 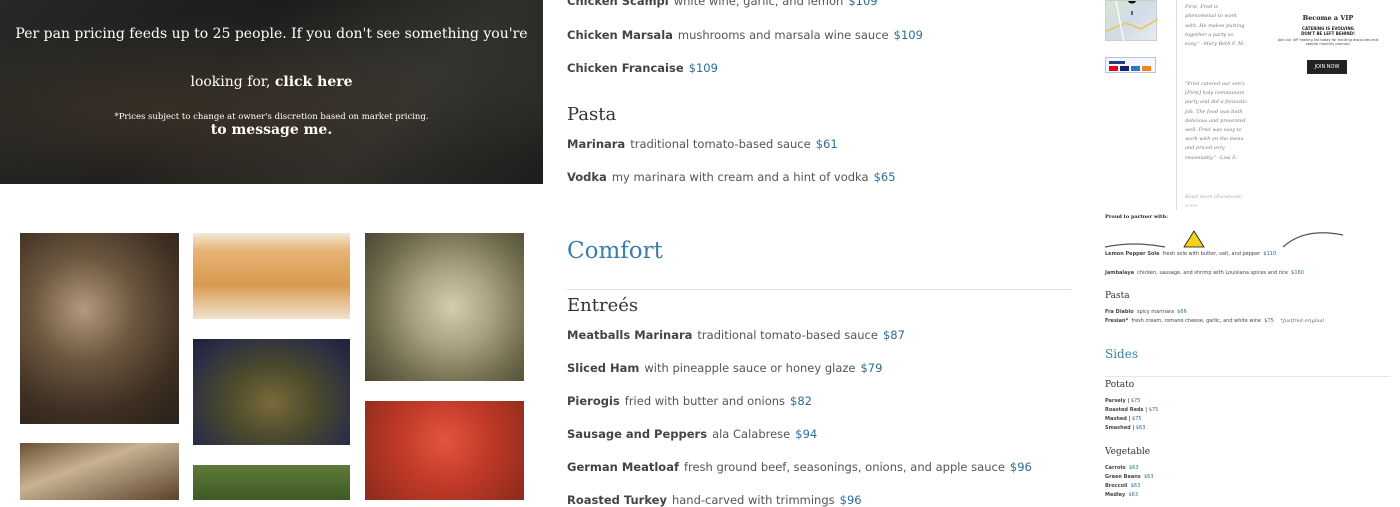 I want to click on food-photo-stuffed-mushrooms, so click(x=271, y=392).